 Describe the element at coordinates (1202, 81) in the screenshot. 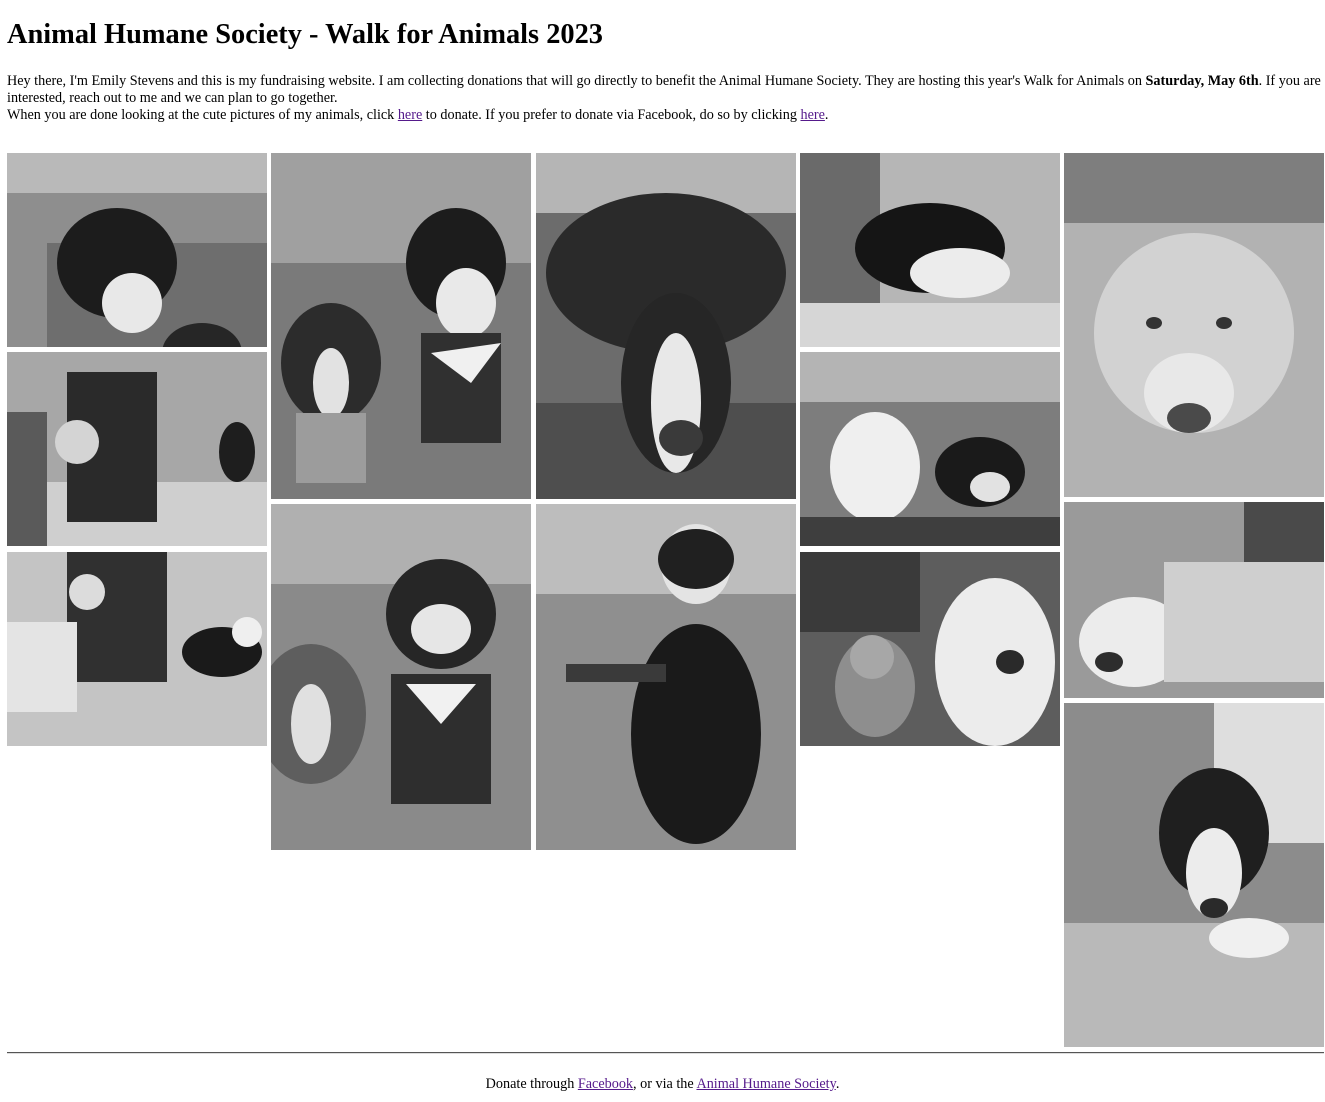

I see `event-date: Saturday, May 6th` at that location.